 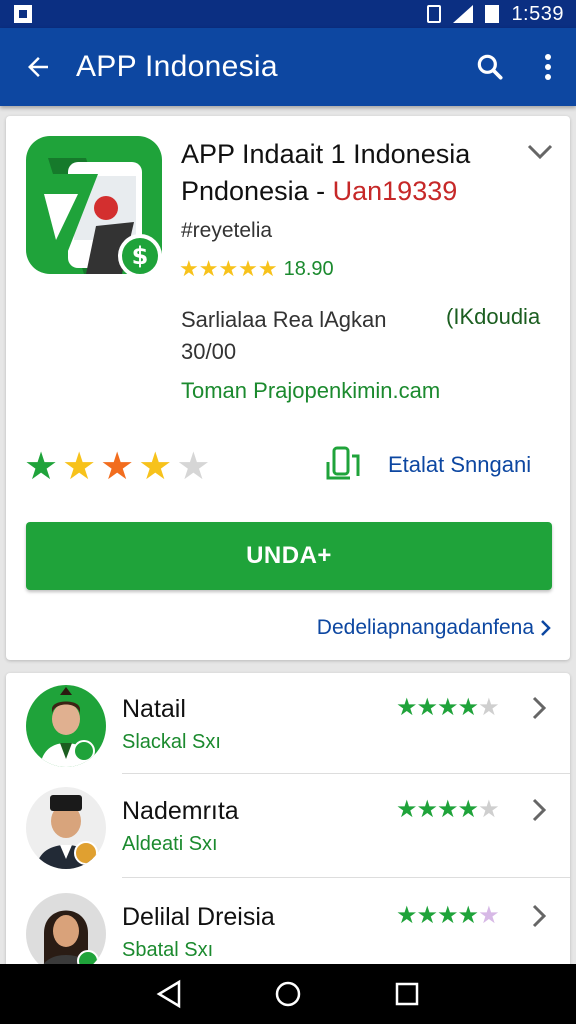 I want to click on home-circle-icon, so click(x=288, y=994).